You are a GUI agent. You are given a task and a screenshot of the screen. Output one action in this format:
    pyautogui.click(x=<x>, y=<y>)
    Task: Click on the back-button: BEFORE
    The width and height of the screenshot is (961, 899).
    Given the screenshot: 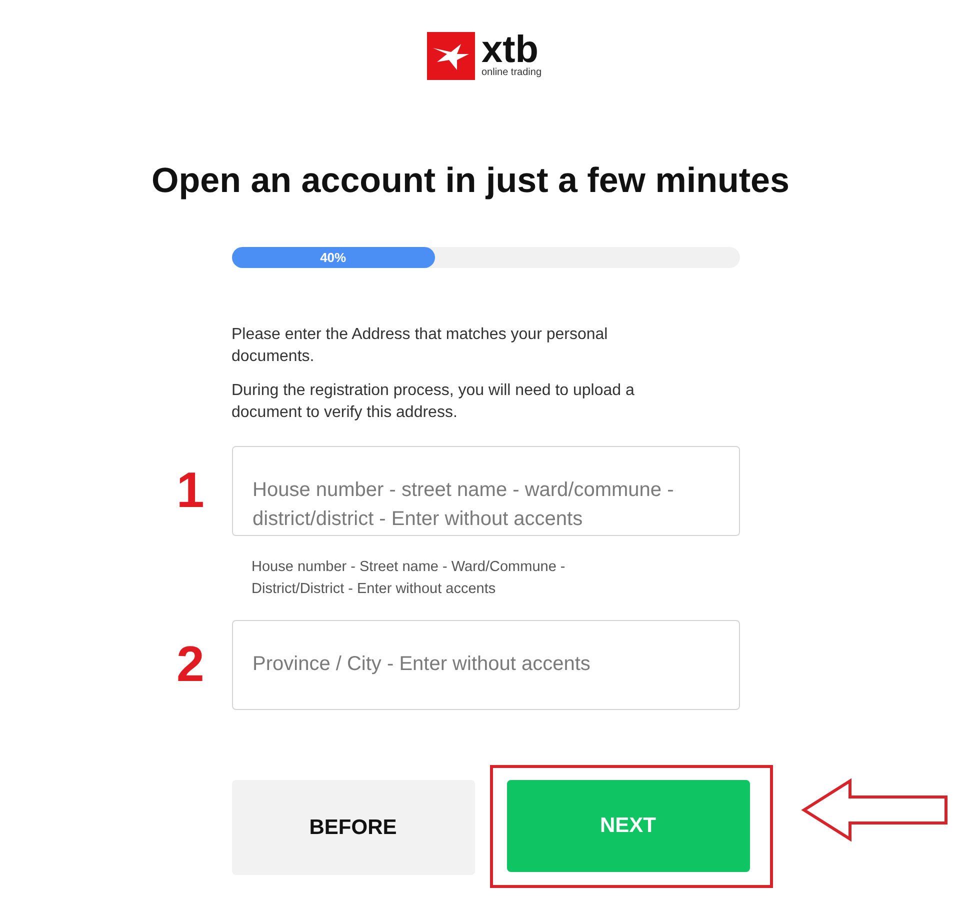 What is the action you would take?
    pyautogui.click(x=353, y=827)
    